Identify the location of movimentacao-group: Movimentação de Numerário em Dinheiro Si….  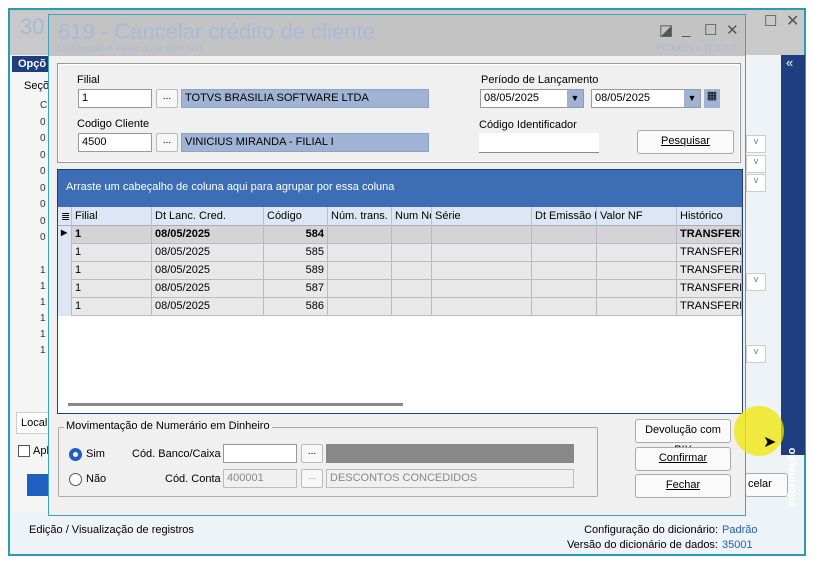
(328, 458).